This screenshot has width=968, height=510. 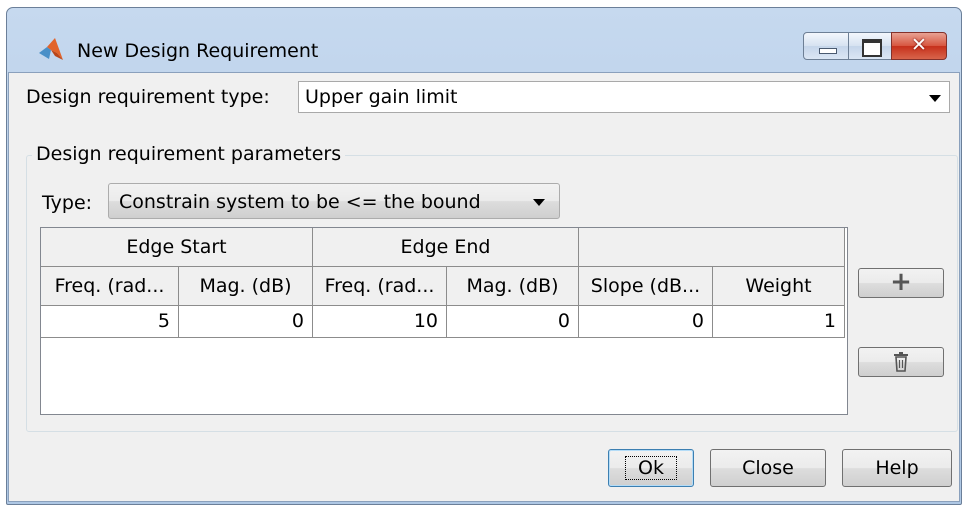 What do you see at coordinates (51, 49) in the screenshot?
I see `matlab-icon` at bounding box center [51, 49].